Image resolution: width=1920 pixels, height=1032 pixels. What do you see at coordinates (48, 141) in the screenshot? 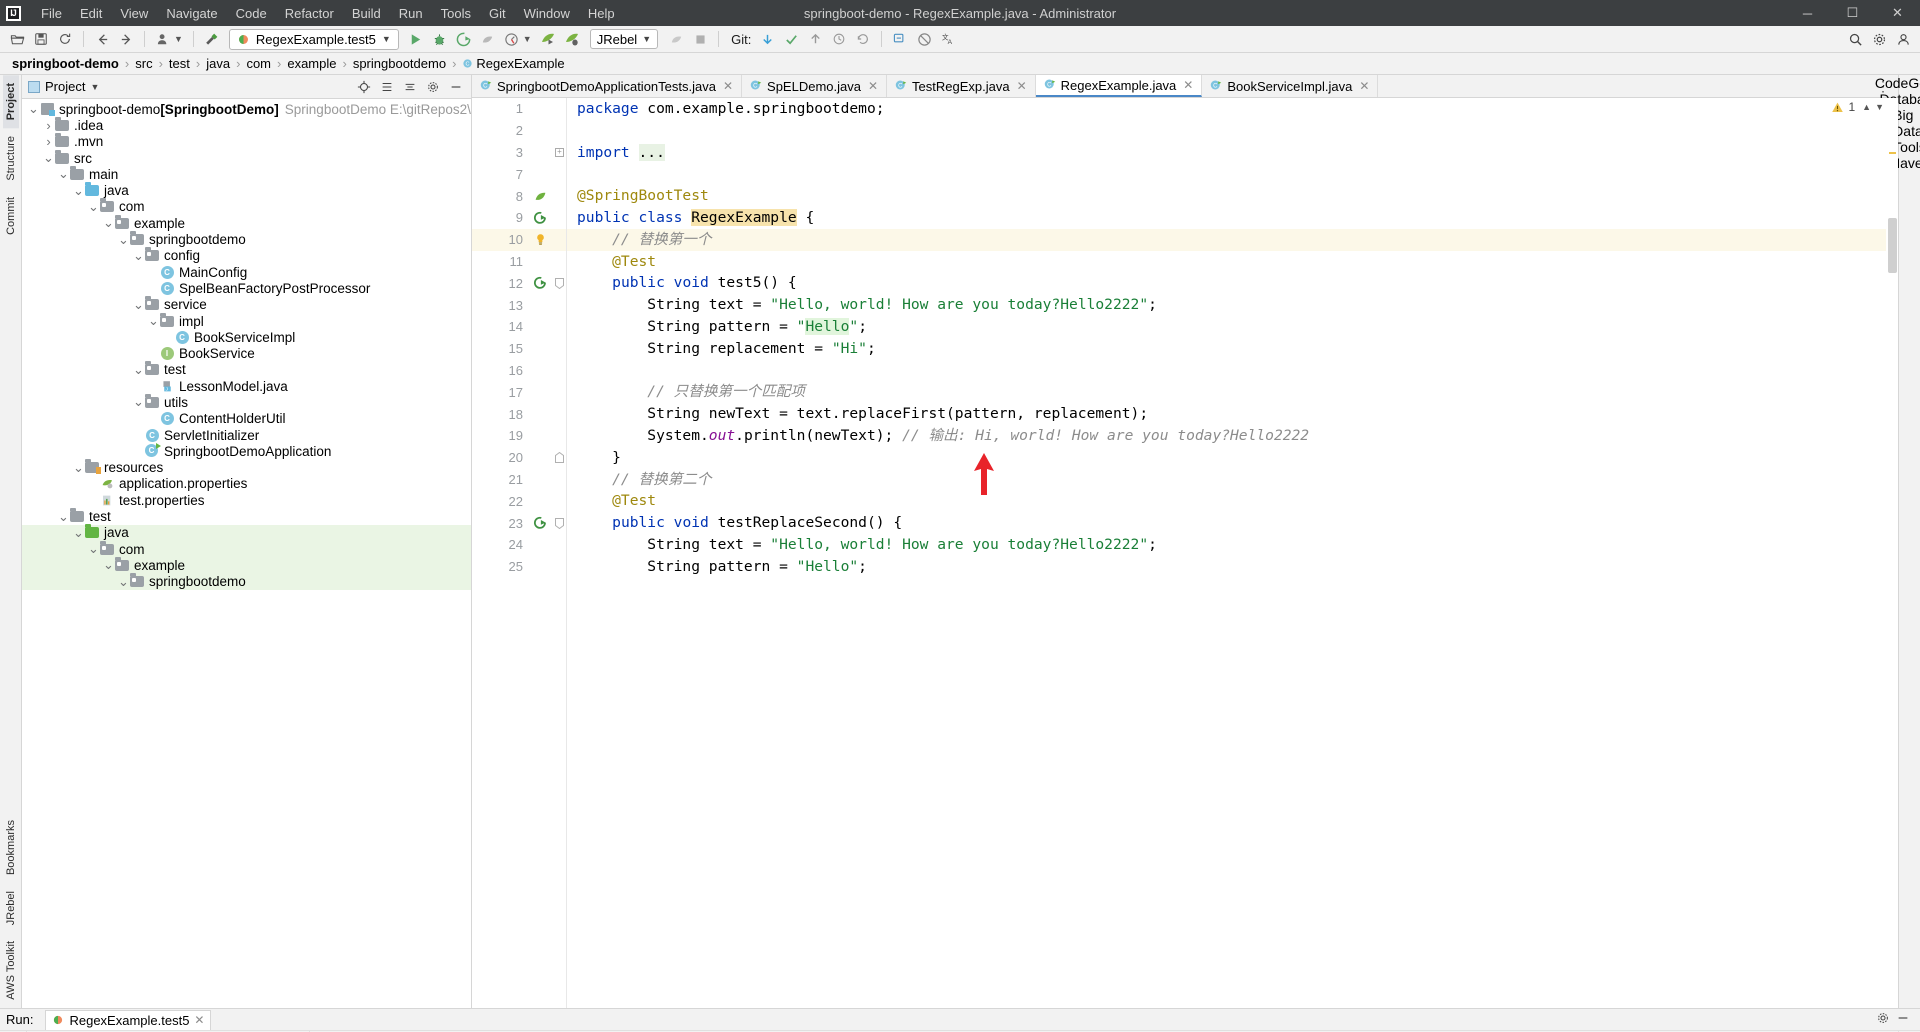
I see `chevron-right-icon: ›` at bounding box center [48, 141].